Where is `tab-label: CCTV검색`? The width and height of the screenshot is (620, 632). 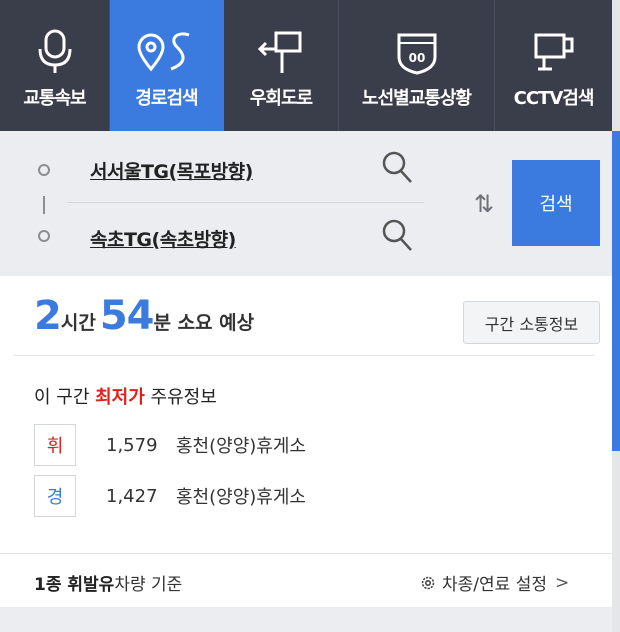 tab-label: CCTV검색 is located at coordinates (554, 98).